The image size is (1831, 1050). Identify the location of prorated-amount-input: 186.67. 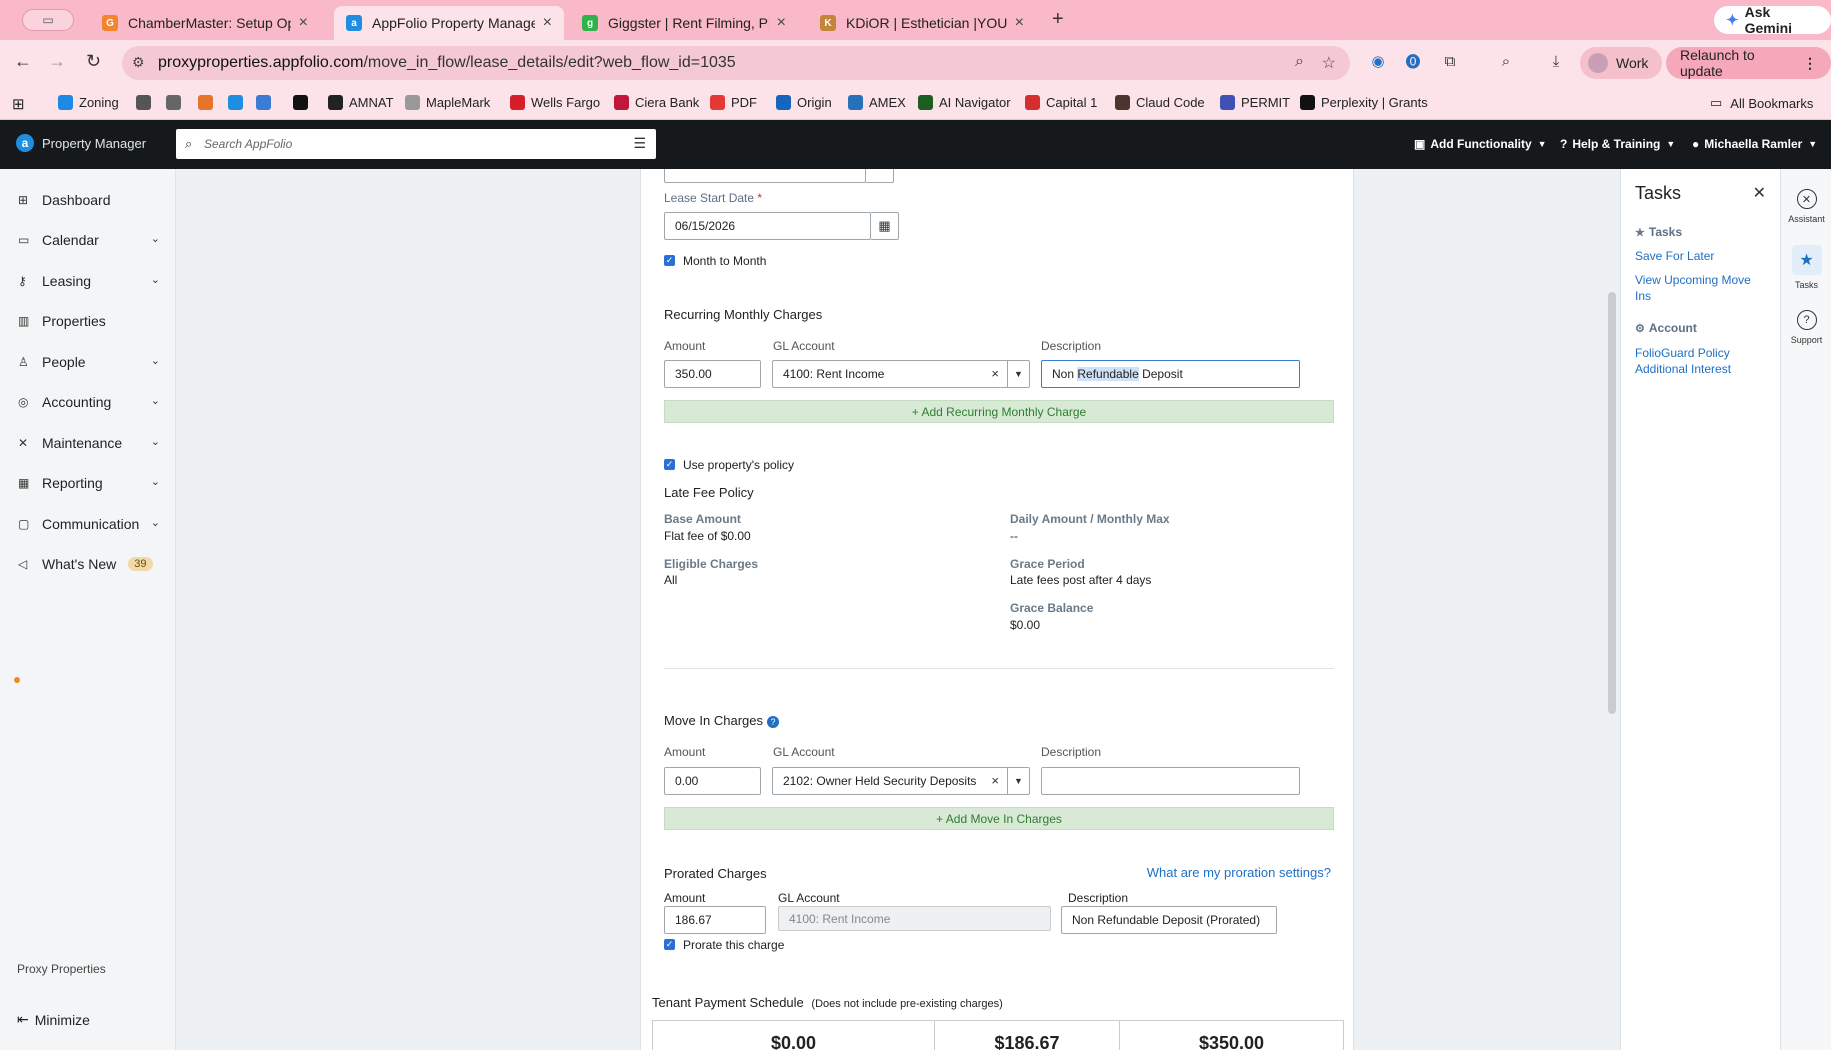
(715, 920).